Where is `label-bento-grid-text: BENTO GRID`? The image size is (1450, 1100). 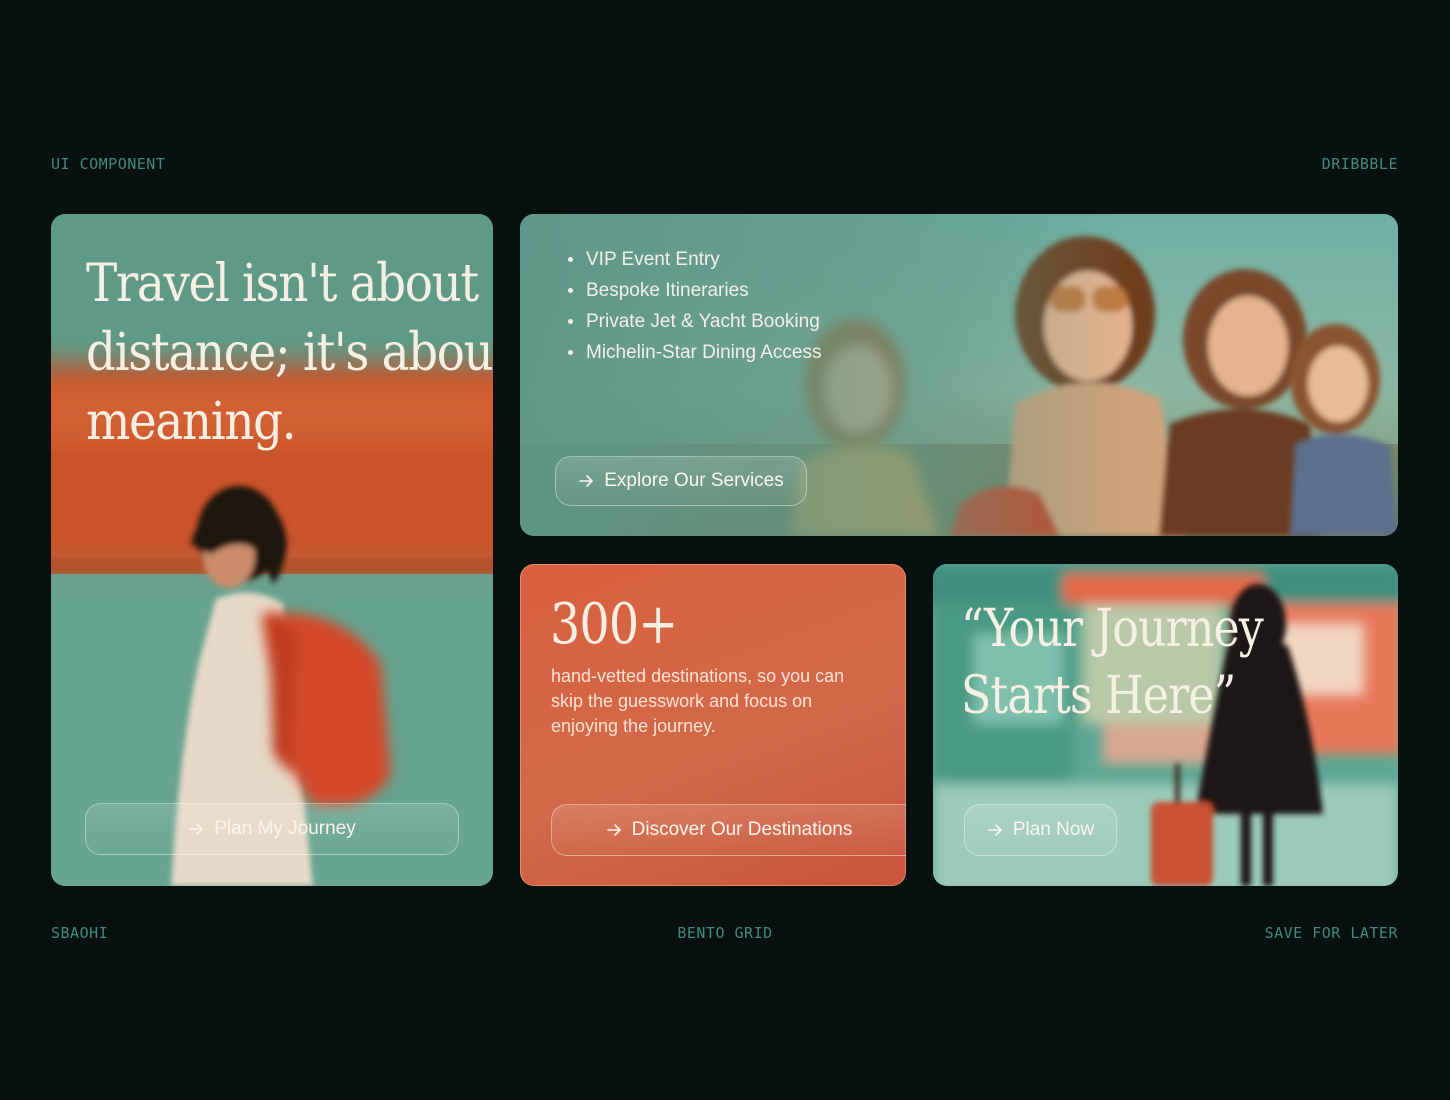
label-bento-grid-text: BENTO GRID is located at coordinates (725, 933).